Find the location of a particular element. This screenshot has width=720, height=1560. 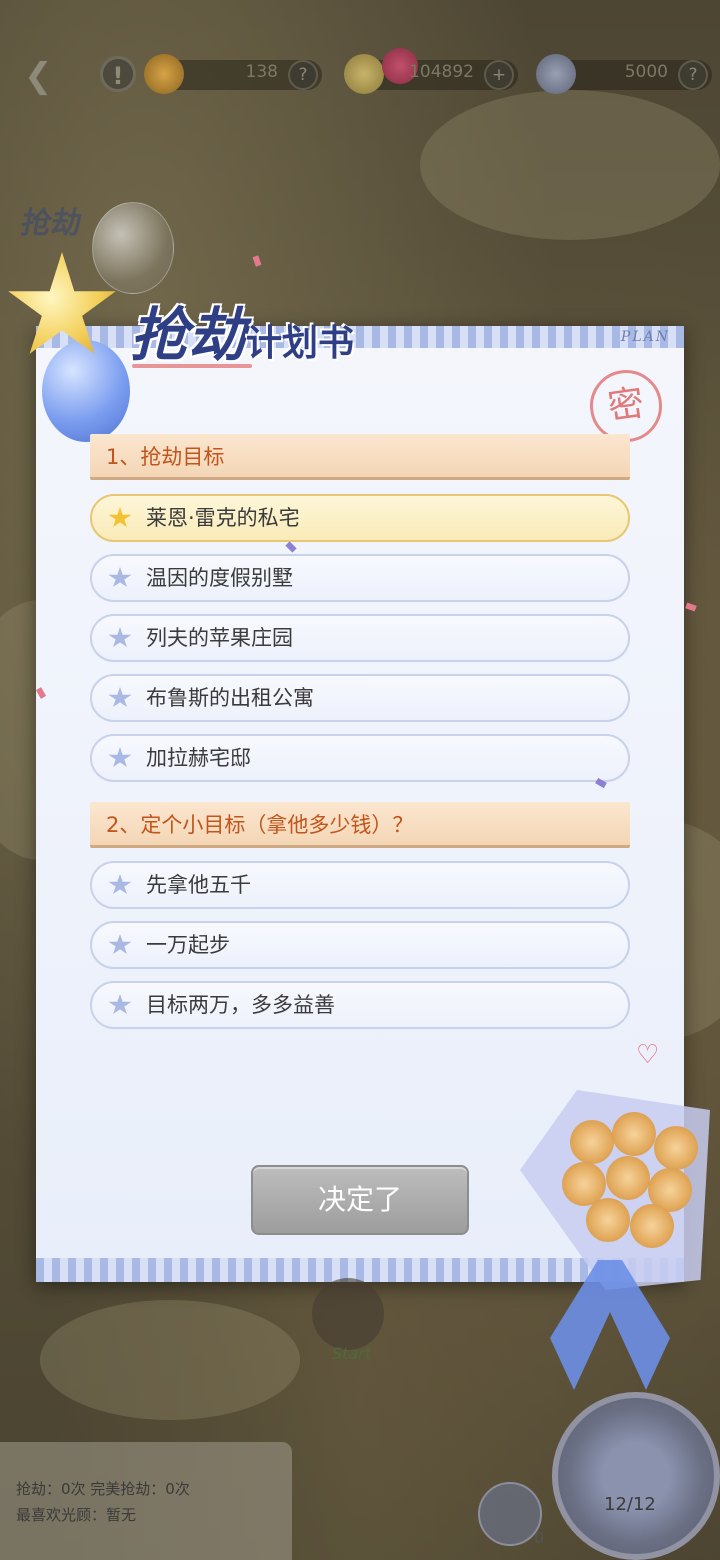

option-target-5: 加拉赫宅邸 is located at coordinates (360, 758).